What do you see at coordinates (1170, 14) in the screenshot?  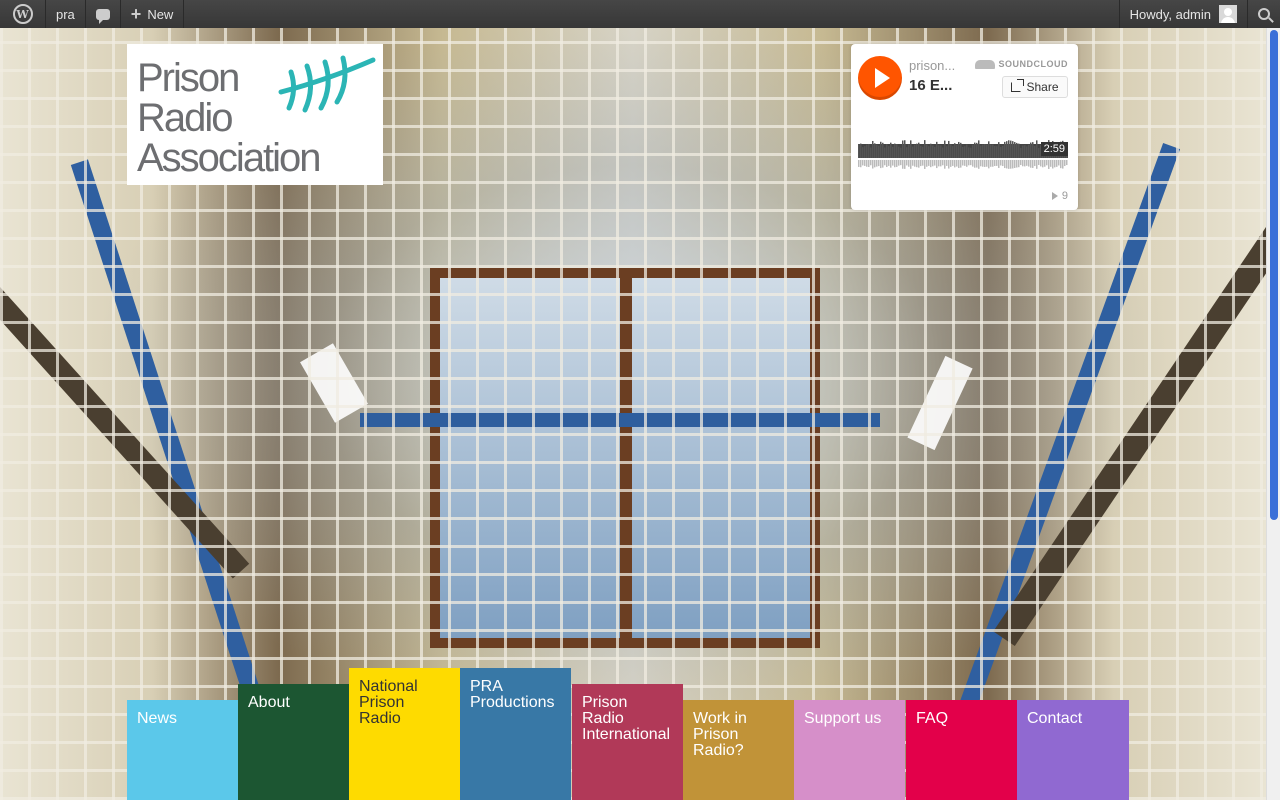 I see `howdy-label: Howdy, admin` at bounding box center [1170, 14].